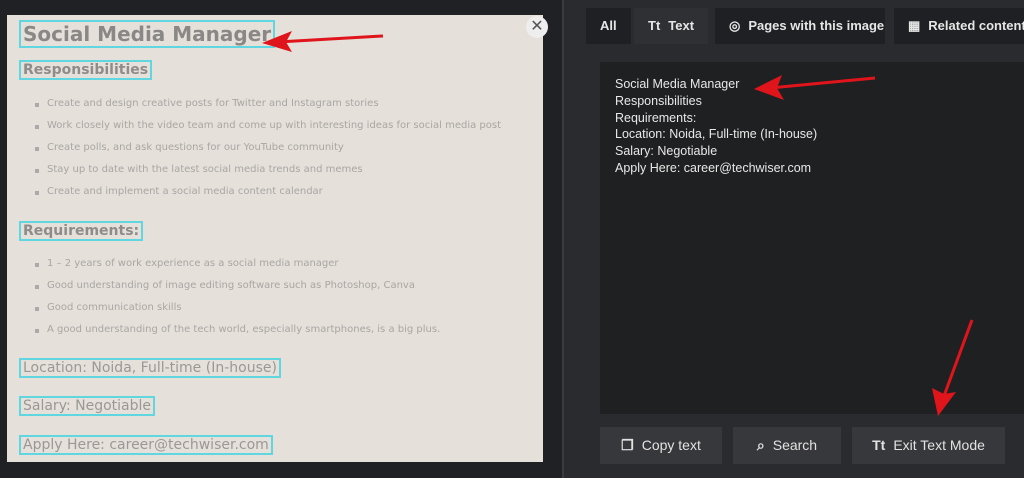  What do you see at coordinates (86, 70) in the screenshot?
I see `responsibilities-heading: Responsibilities` at bounding box center [86, 70].